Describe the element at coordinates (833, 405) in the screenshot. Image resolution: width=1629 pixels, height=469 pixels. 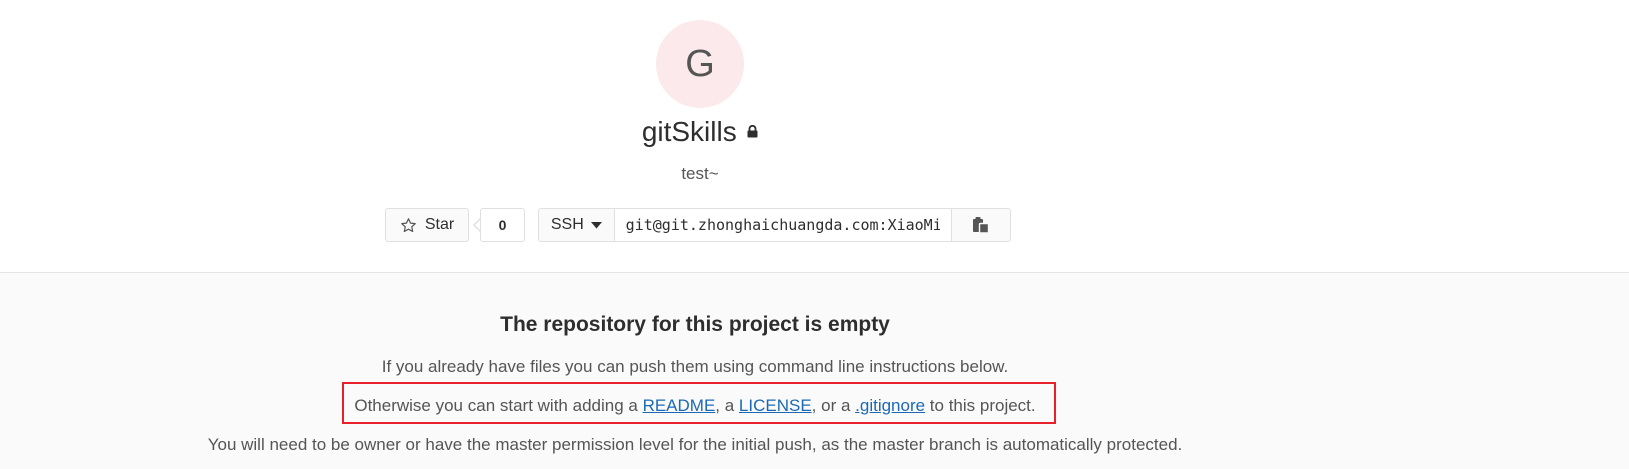
I see `separator-or: , or a` at that location.